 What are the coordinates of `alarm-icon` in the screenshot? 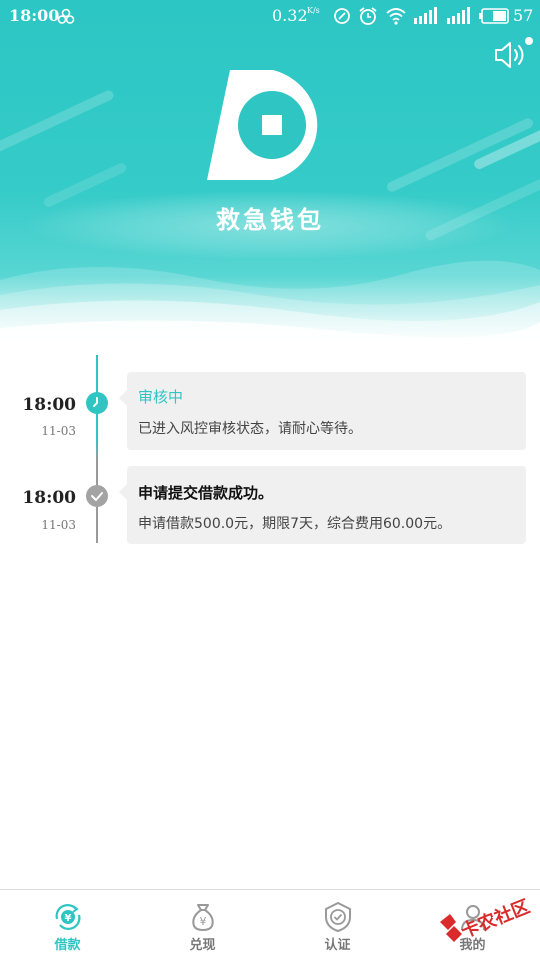 It's located at (368, 16).